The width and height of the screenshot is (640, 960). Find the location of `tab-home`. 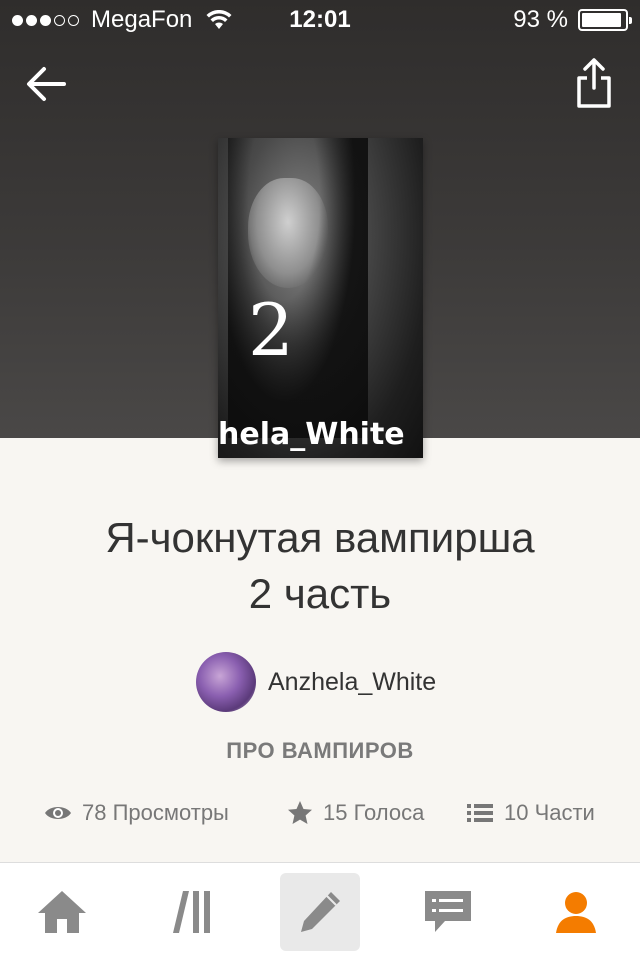

tab-home is located at coordinates (62, 912).